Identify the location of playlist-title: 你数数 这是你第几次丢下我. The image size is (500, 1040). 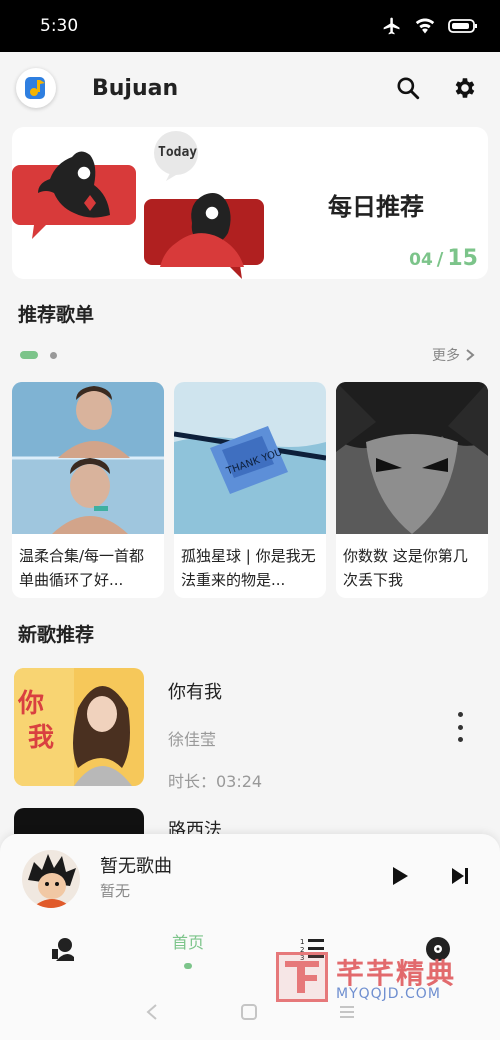
(405, 568).